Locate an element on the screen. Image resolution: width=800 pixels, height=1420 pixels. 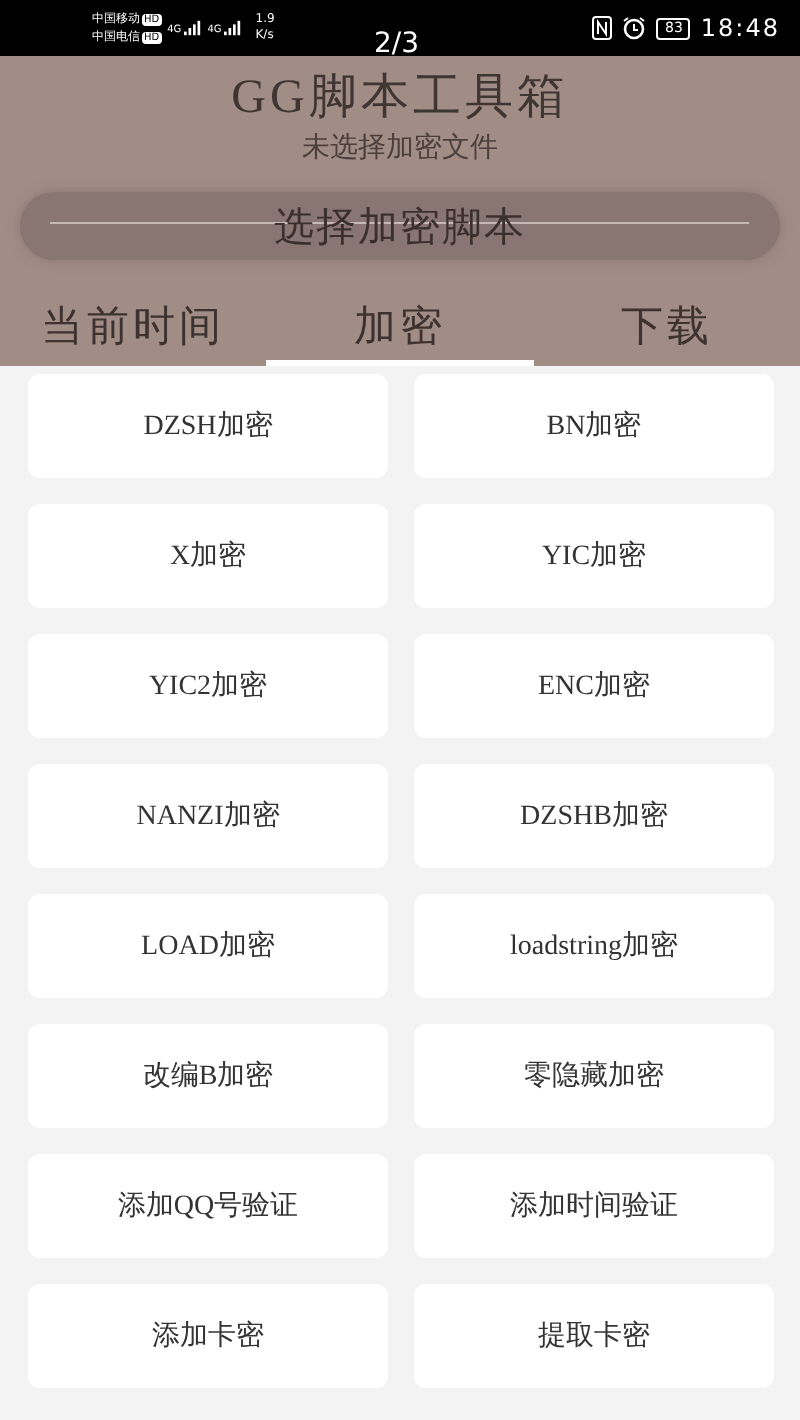
action-button: 添加QQ号验证 is located at coordinates (208, 1206).